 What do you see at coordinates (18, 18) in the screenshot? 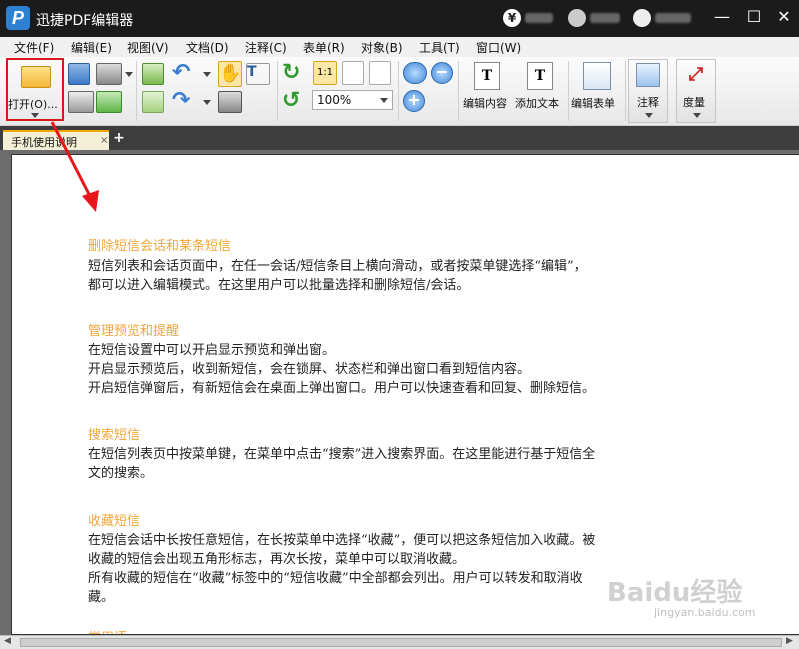
I see `app-logo-icon: P` at bounding box center [18, 18].